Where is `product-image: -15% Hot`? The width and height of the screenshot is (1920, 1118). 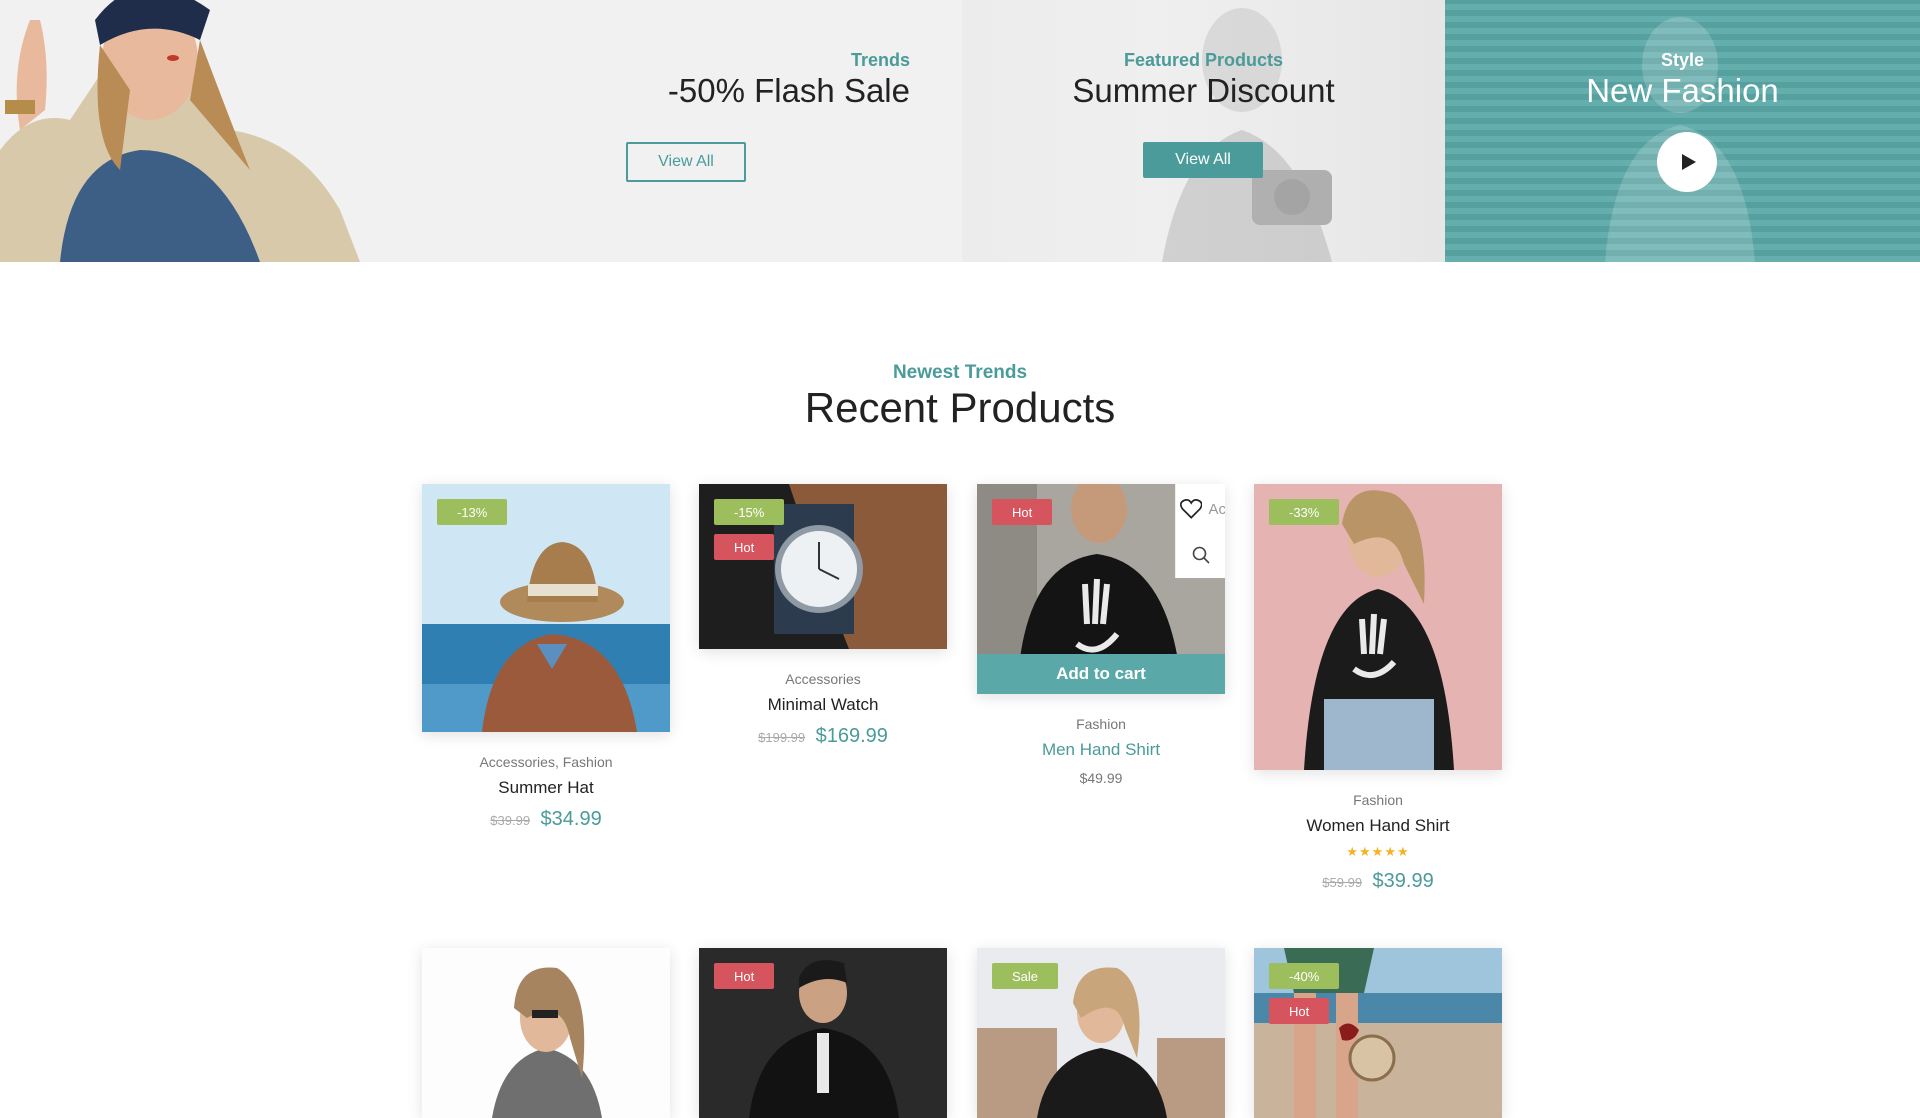 product-image: -15% Hot is located at coordinates (823, 566).